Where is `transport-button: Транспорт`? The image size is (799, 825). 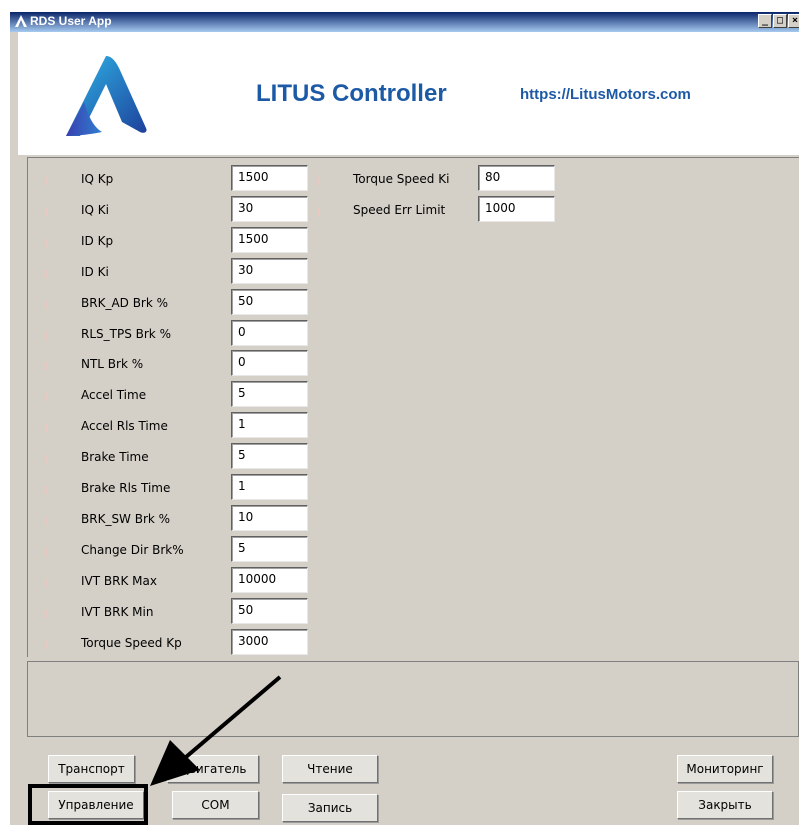 transport-button: Транспорт is located at coordinates (91, 769).